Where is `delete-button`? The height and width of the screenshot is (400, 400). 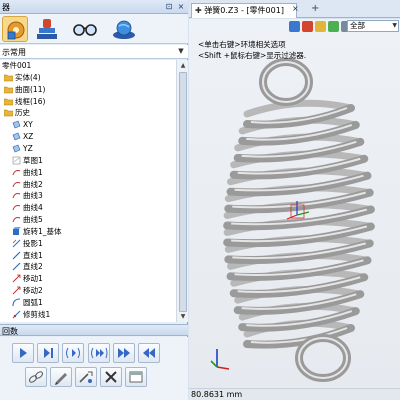
delete-button is located at coordinates (111, 377).